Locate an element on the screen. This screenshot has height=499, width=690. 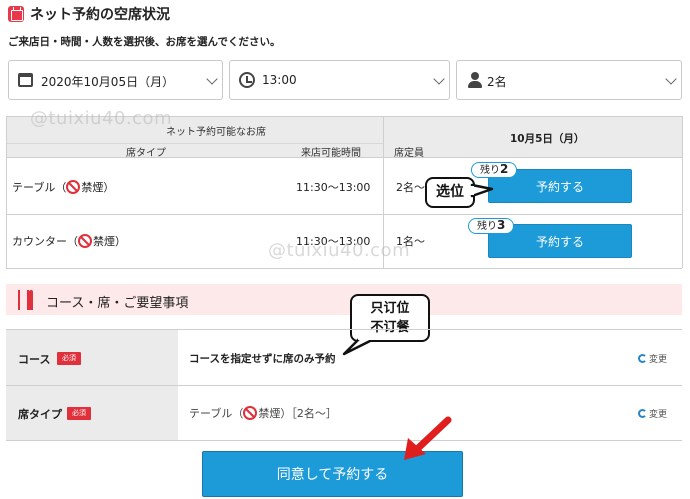
change-course-link: 変更 is located at coordinates (652, 358).